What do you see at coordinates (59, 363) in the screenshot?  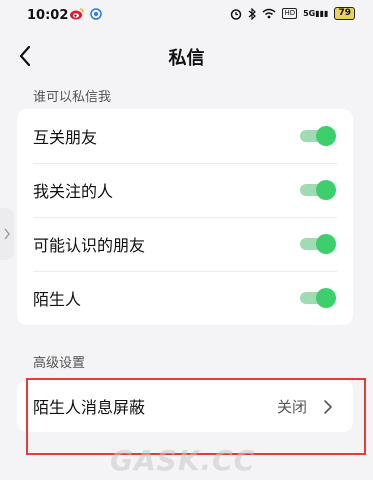 I see `section-label-advanced: 高级设置` at bounding box center [59, 363].